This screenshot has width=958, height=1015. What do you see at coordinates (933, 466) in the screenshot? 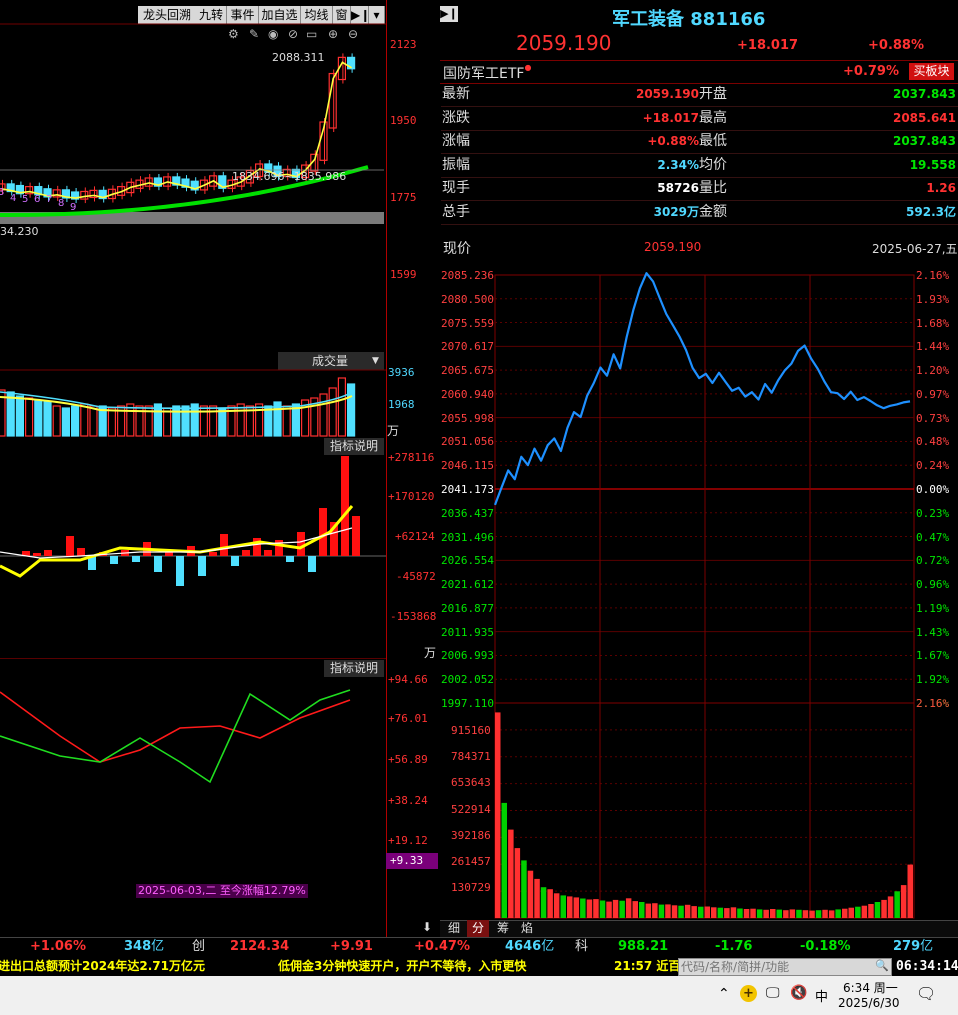
I see `pct-axis-tick: 0.24%` at bounding box center [933, 466].